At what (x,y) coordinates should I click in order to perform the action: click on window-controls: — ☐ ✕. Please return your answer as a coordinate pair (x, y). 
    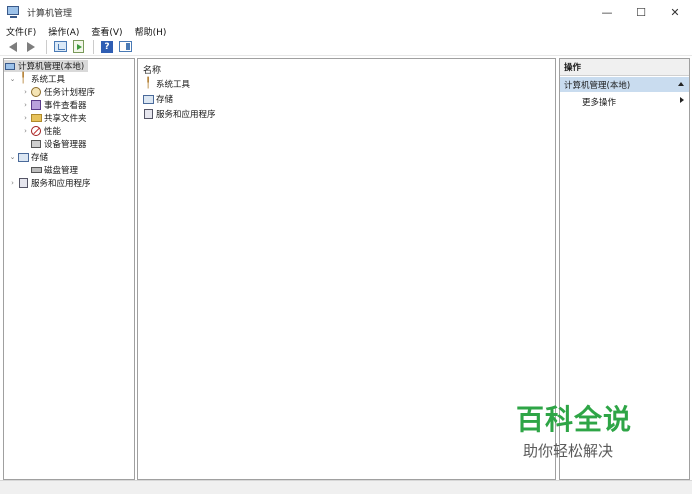
    Looking at the image, I should click on (641, 12).